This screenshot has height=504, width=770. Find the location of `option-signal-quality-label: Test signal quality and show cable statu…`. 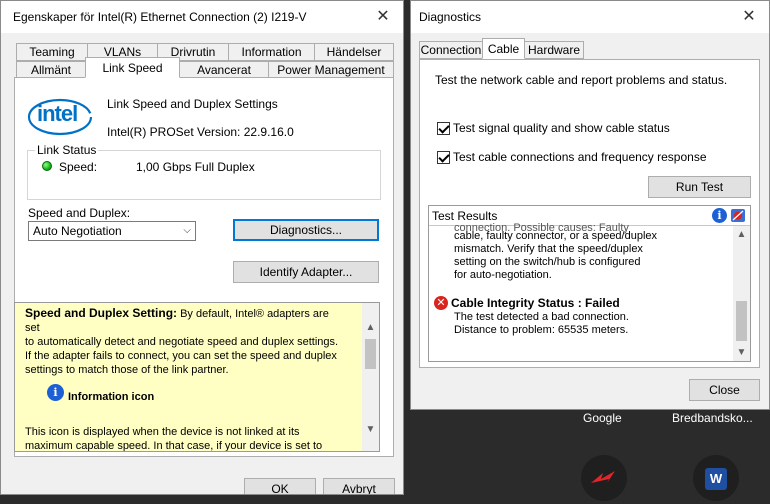

option-signal-quality-label: Test signal quality and show cable statu… is located at coordinates (561, 128).